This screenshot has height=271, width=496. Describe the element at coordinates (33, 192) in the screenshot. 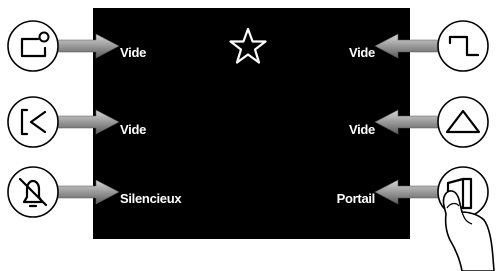

I see `mute-button` at that location.